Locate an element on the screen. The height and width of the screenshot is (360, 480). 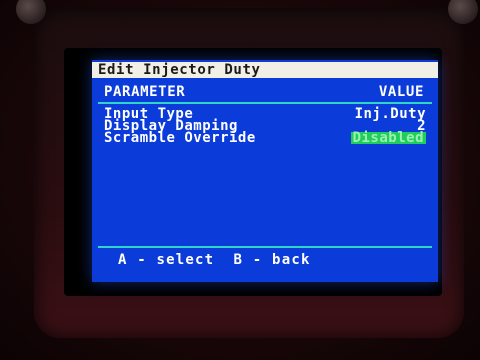
header-divider is located at coordinates (265, 103).